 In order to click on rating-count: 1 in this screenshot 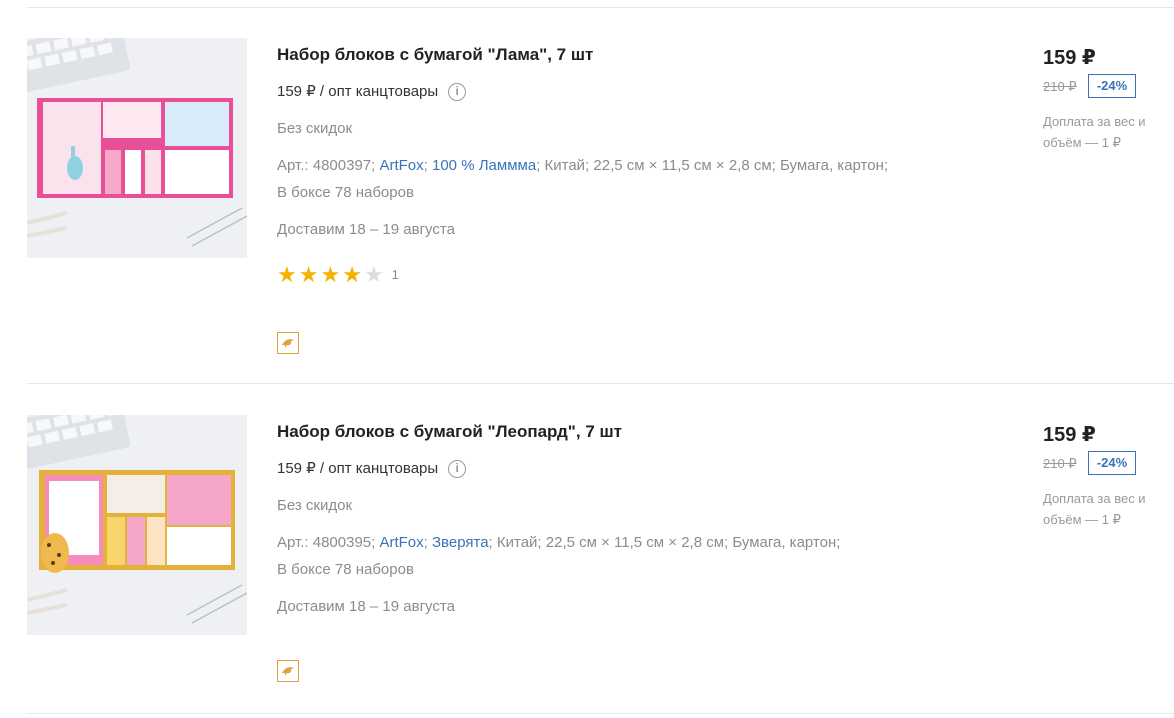, I will do `click(395, 274)`.